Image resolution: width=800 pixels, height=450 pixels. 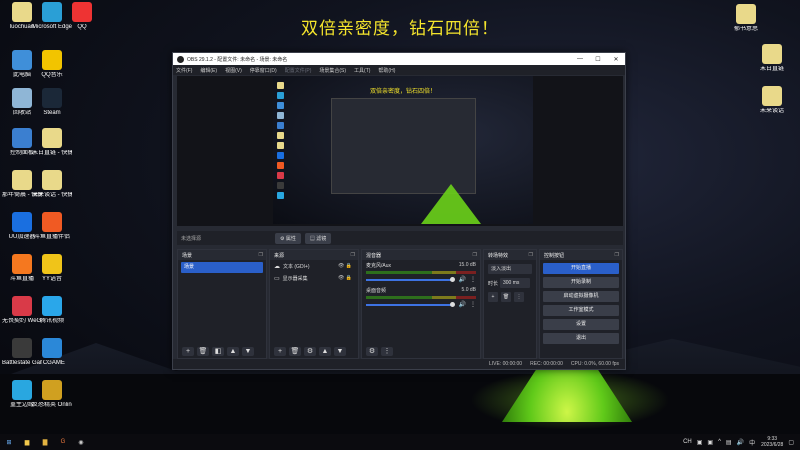 I want to click on desktop-icon: 末日直链, so click(x=772, y=58).